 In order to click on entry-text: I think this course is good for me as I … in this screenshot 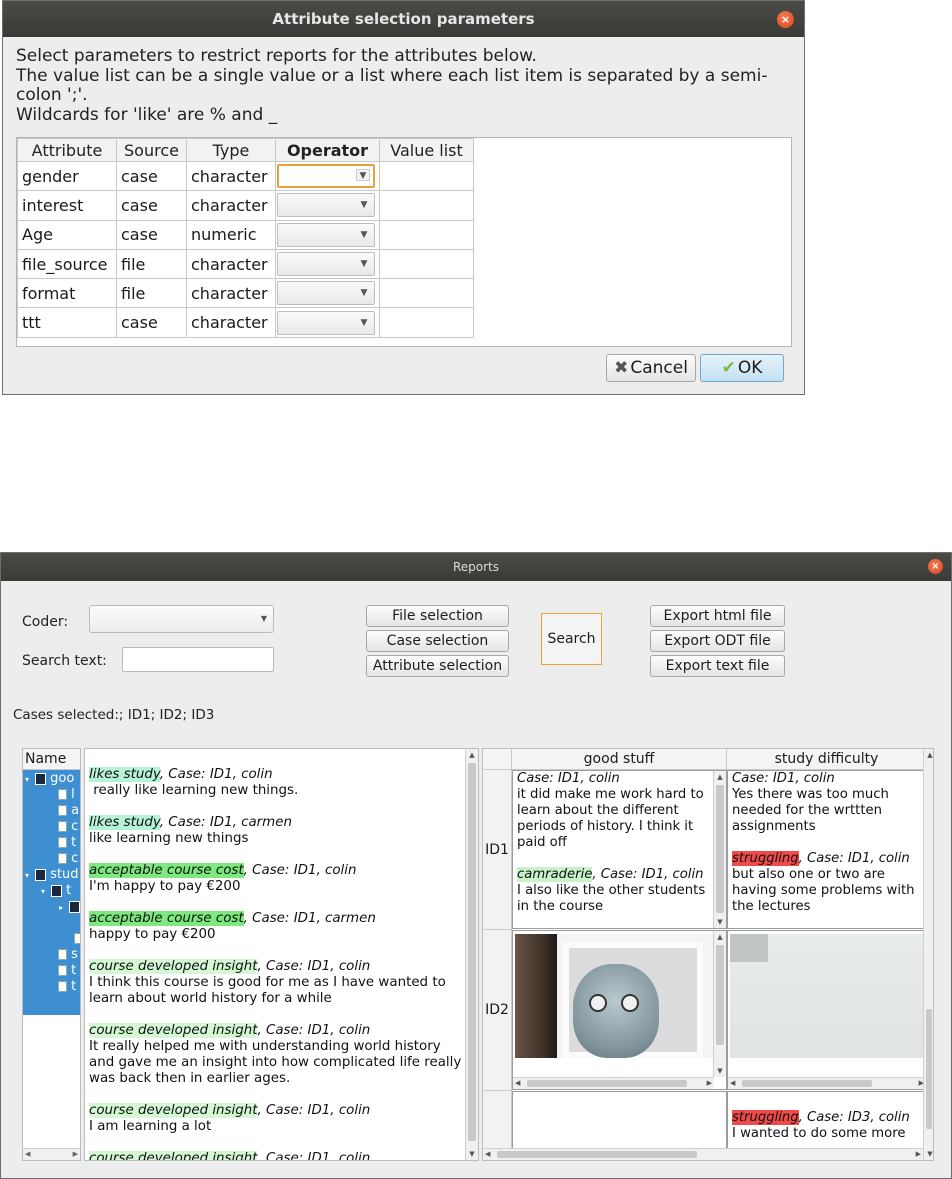, I will do `click(267, 990)`.